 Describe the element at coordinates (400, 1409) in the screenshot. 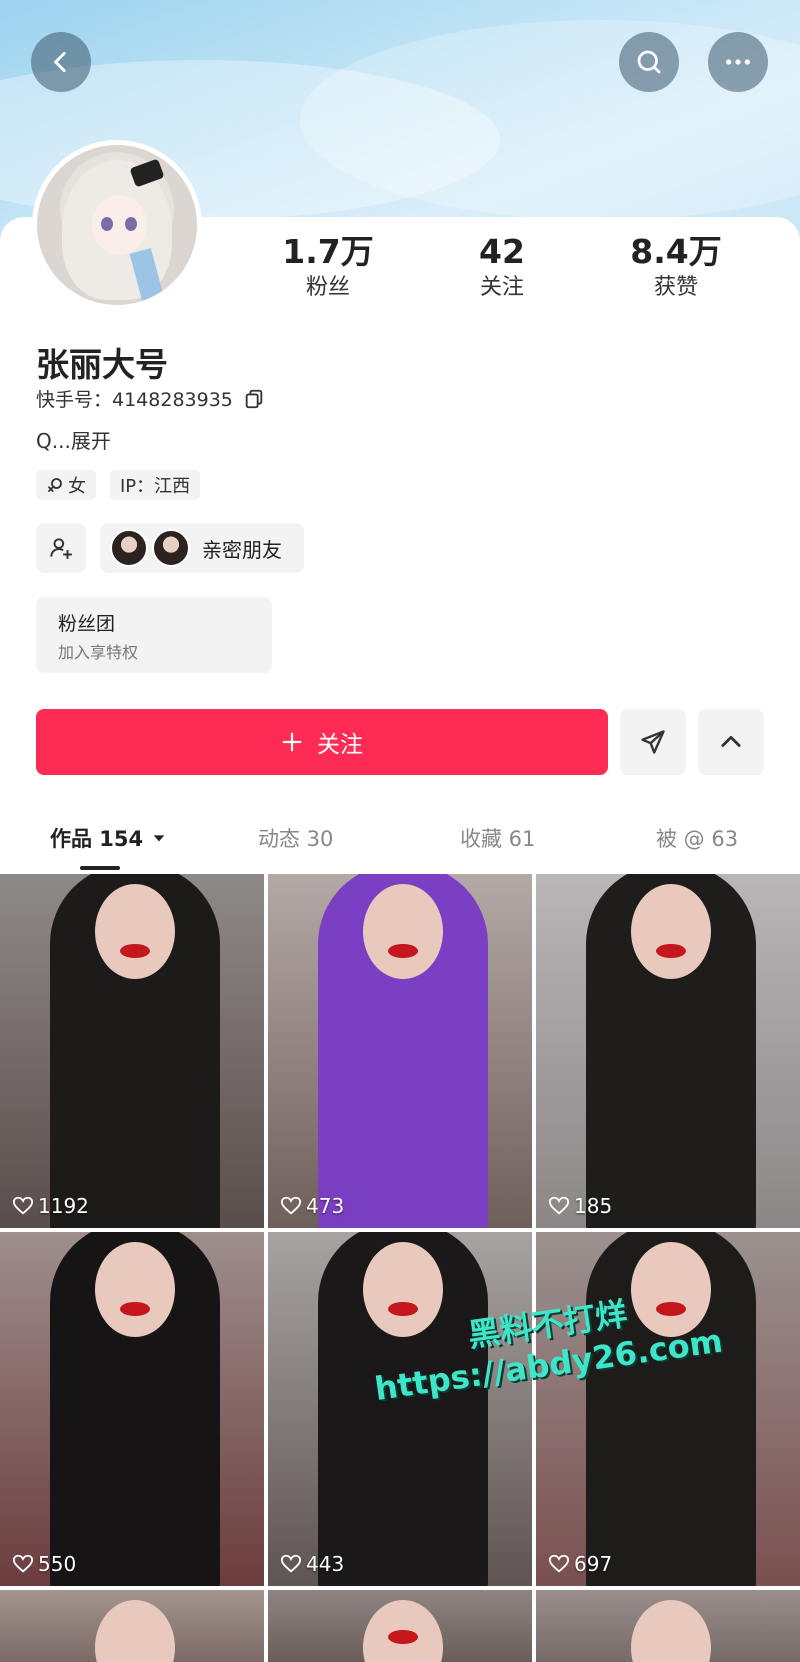

I see `post-tile: 443` at that location.